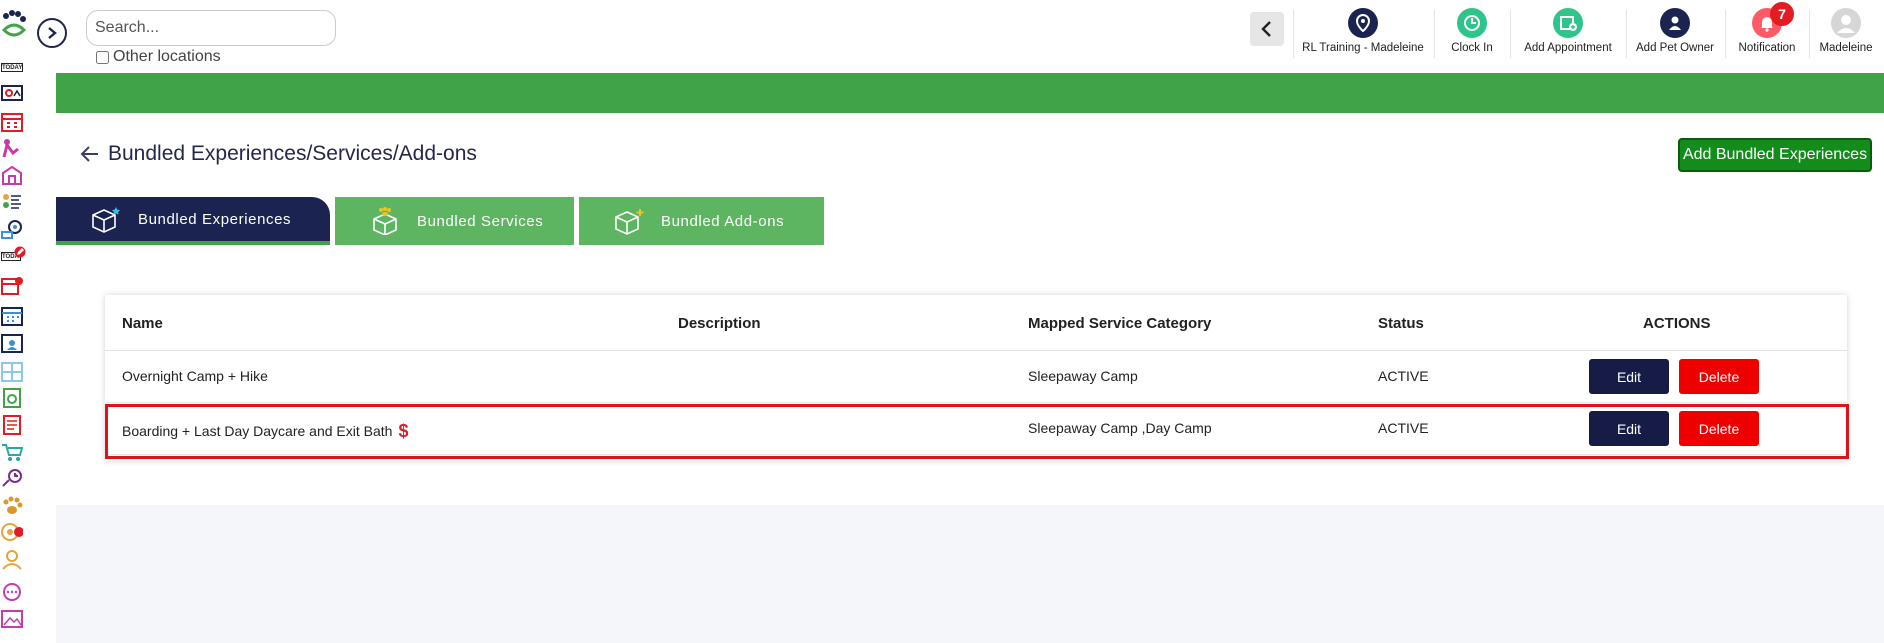  I want to click on user-icon, so click(12, 560).